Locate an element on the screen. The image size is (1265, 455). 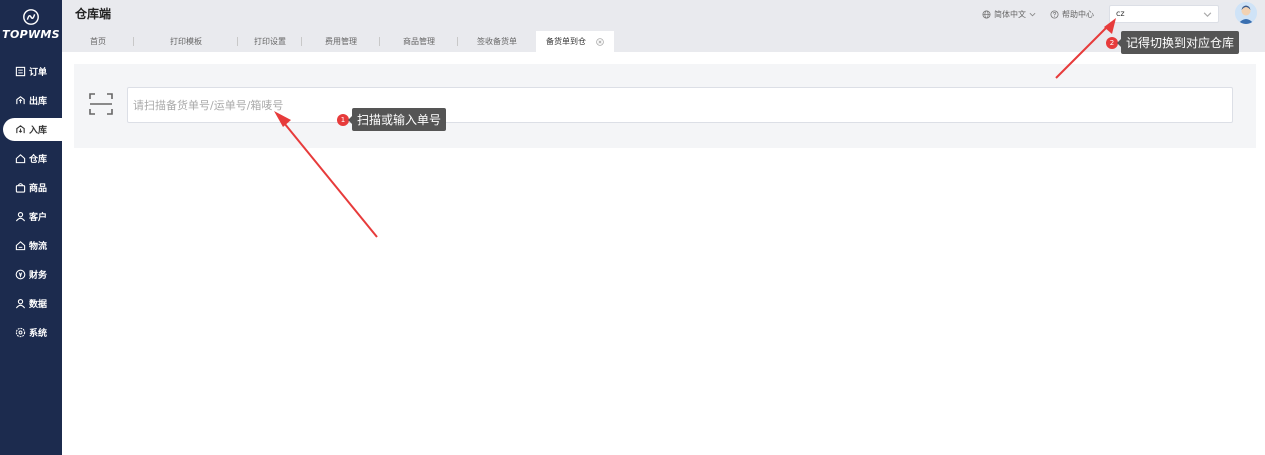
sidebar-item-outbound: 出库 is located at coordinates (31, 100).